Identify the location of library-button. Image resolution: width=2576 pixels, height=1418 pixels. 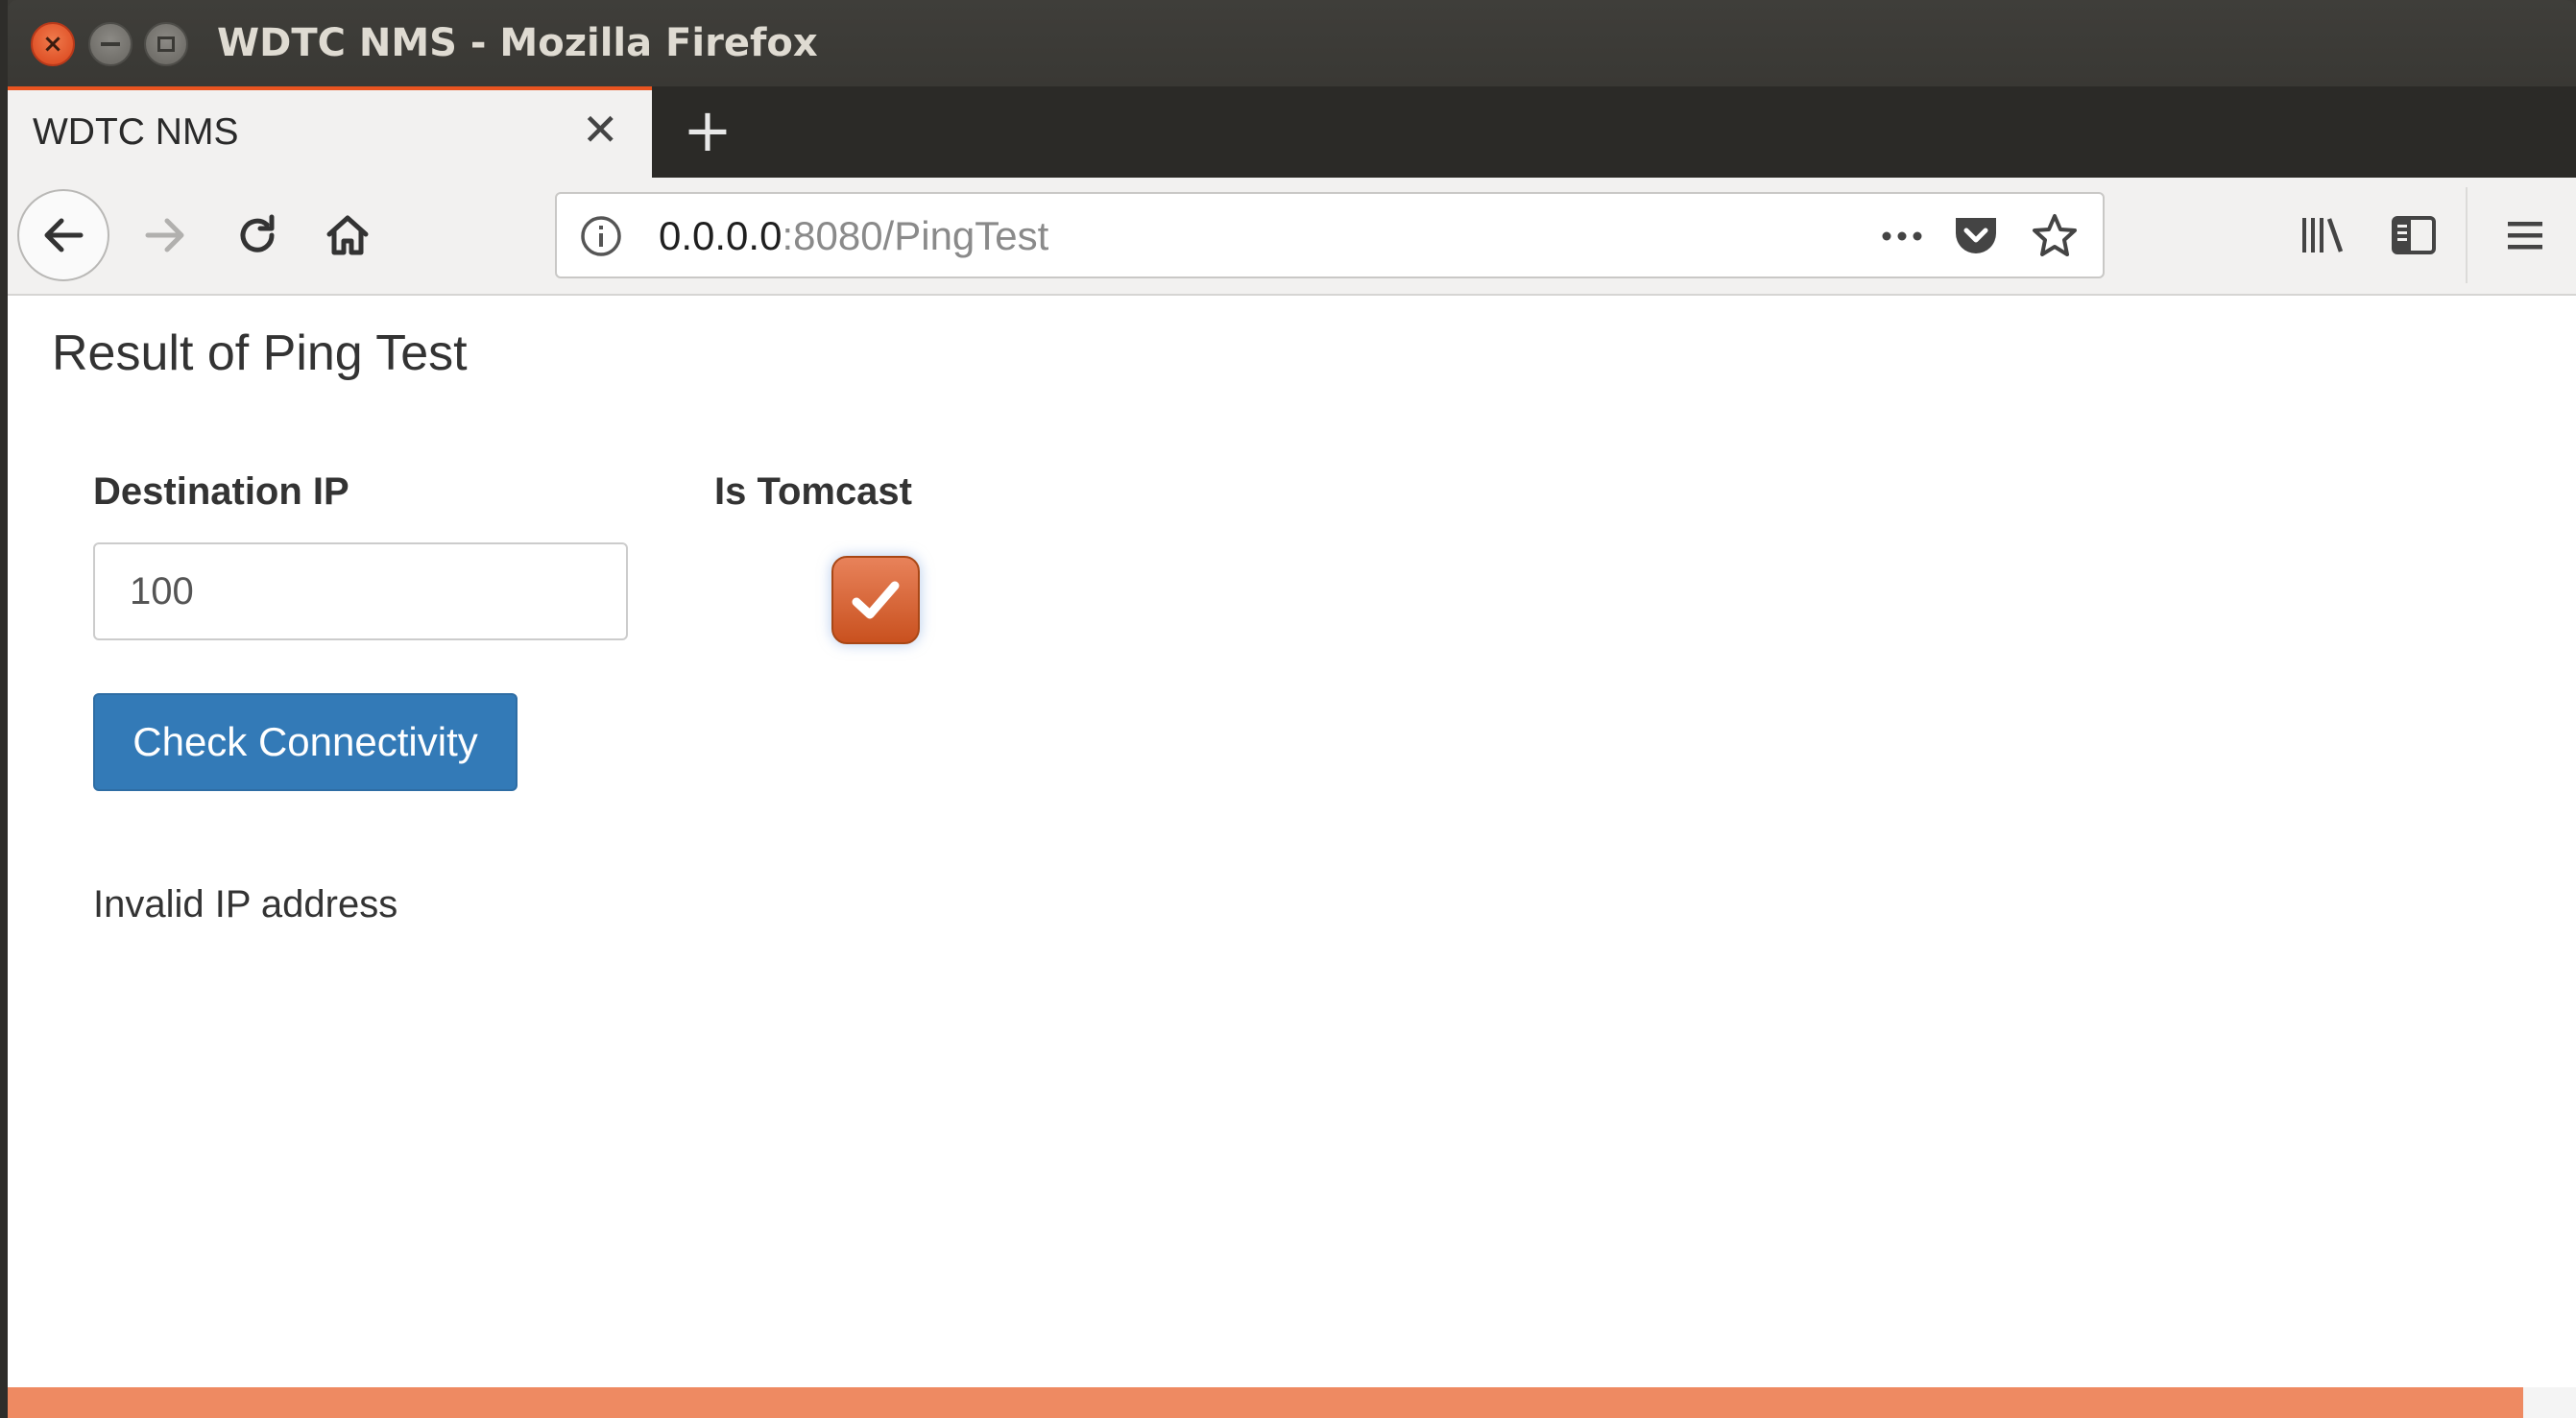
(2321, 235).